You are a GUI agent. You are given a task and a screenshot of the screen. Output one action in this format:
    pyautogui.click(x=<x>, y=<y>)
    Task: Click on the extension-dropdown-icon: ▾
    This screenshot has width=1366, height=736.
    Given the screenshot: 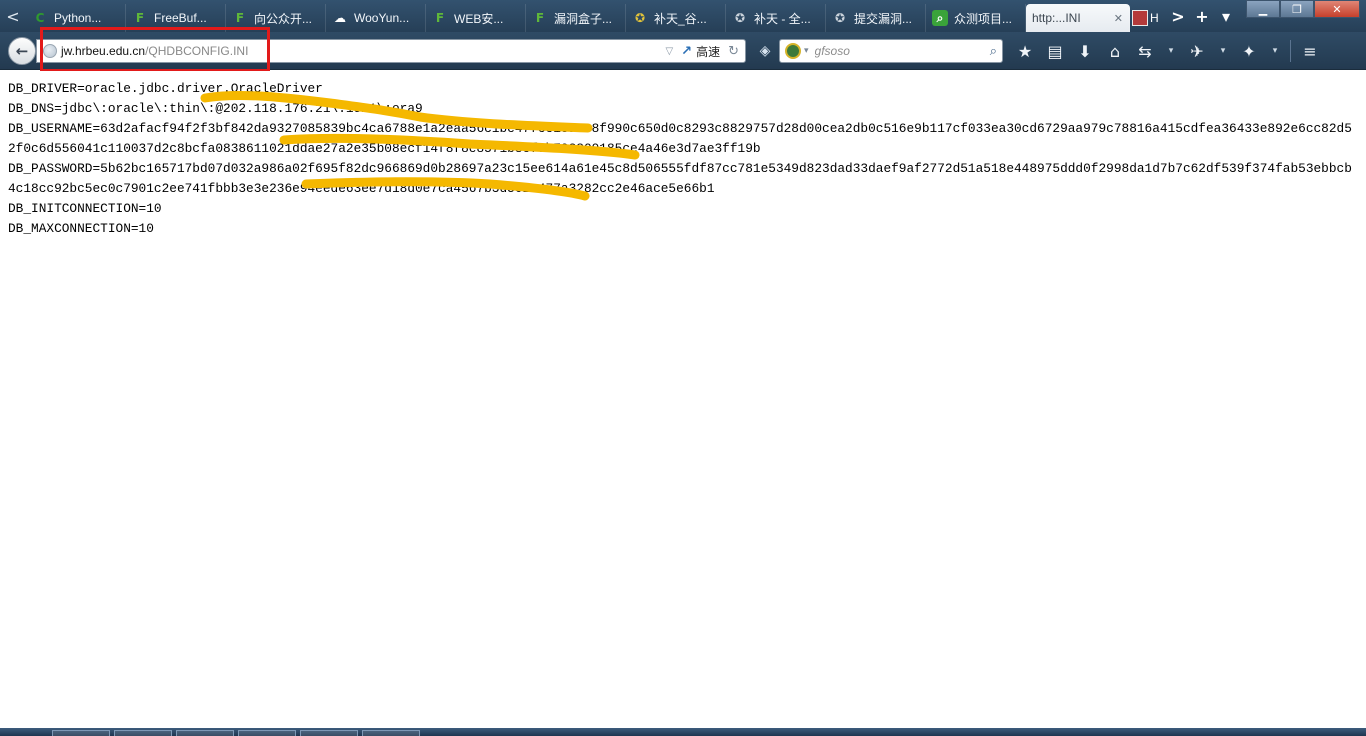 What is the action you would take?
    pyautogui.click(x=1275, y=51)
    